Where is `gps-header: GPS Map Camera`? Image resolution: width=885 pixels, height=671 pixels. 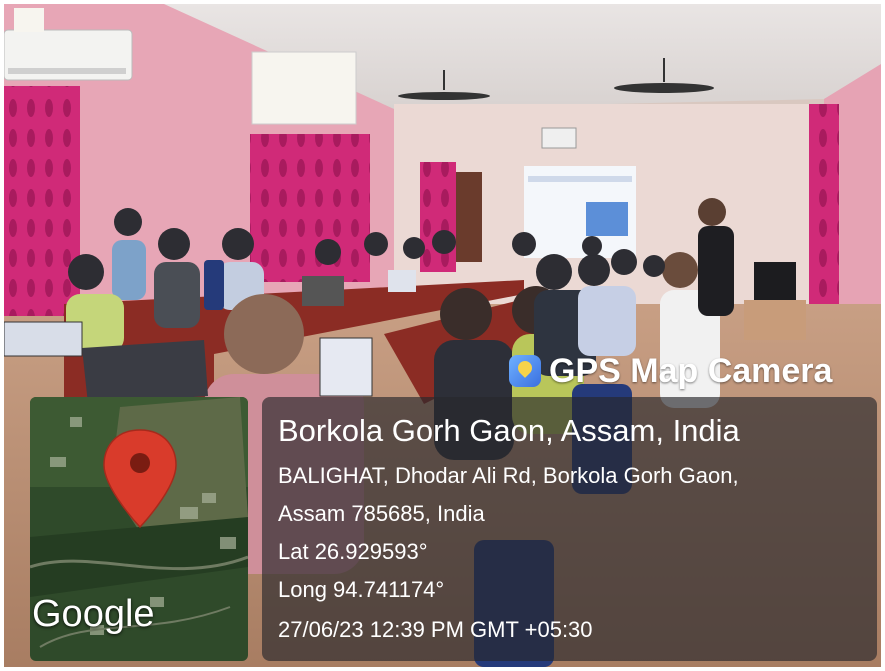
gps-header: GPS Map Camera is located at coordinates (670, 371).